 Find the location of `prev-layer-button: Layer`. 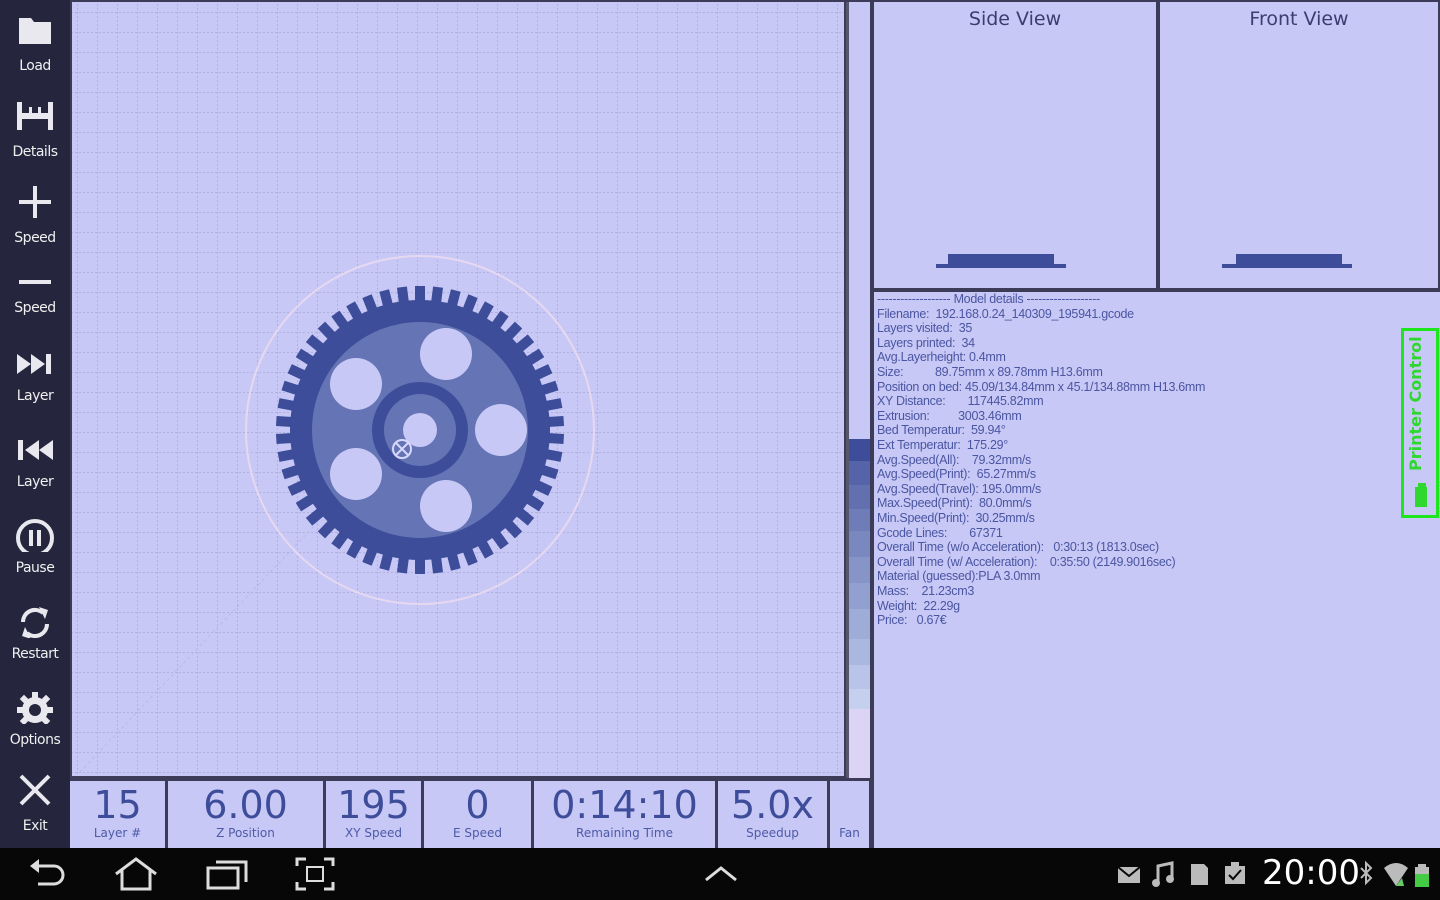

prev-layer-button: Layer is located at coordinates (35, 459).